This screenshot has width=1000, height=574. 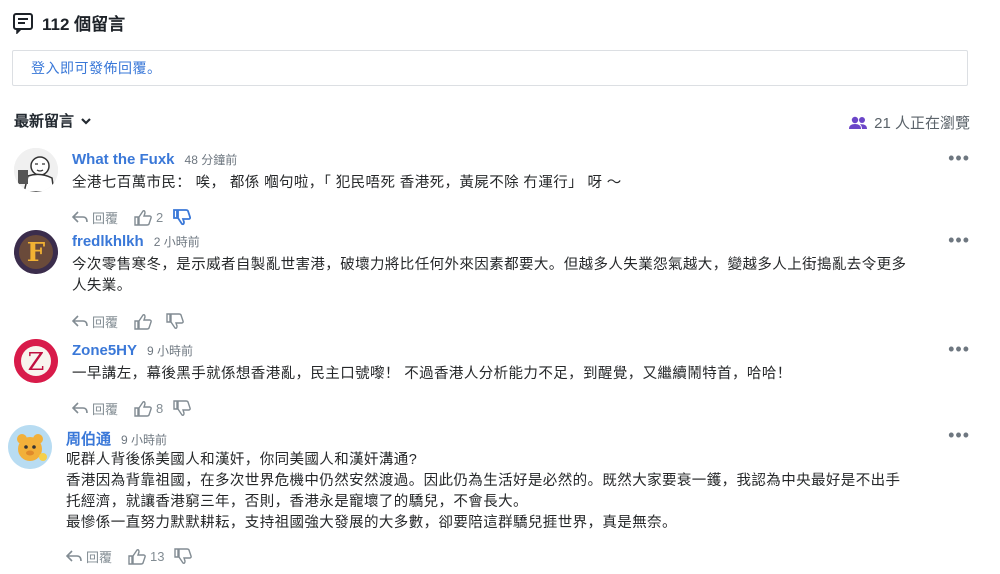 What do you see at coordinates (104, 350) in the screenshot?
I see `comment-author: Zone5HY` at bounding box center [104, 350].